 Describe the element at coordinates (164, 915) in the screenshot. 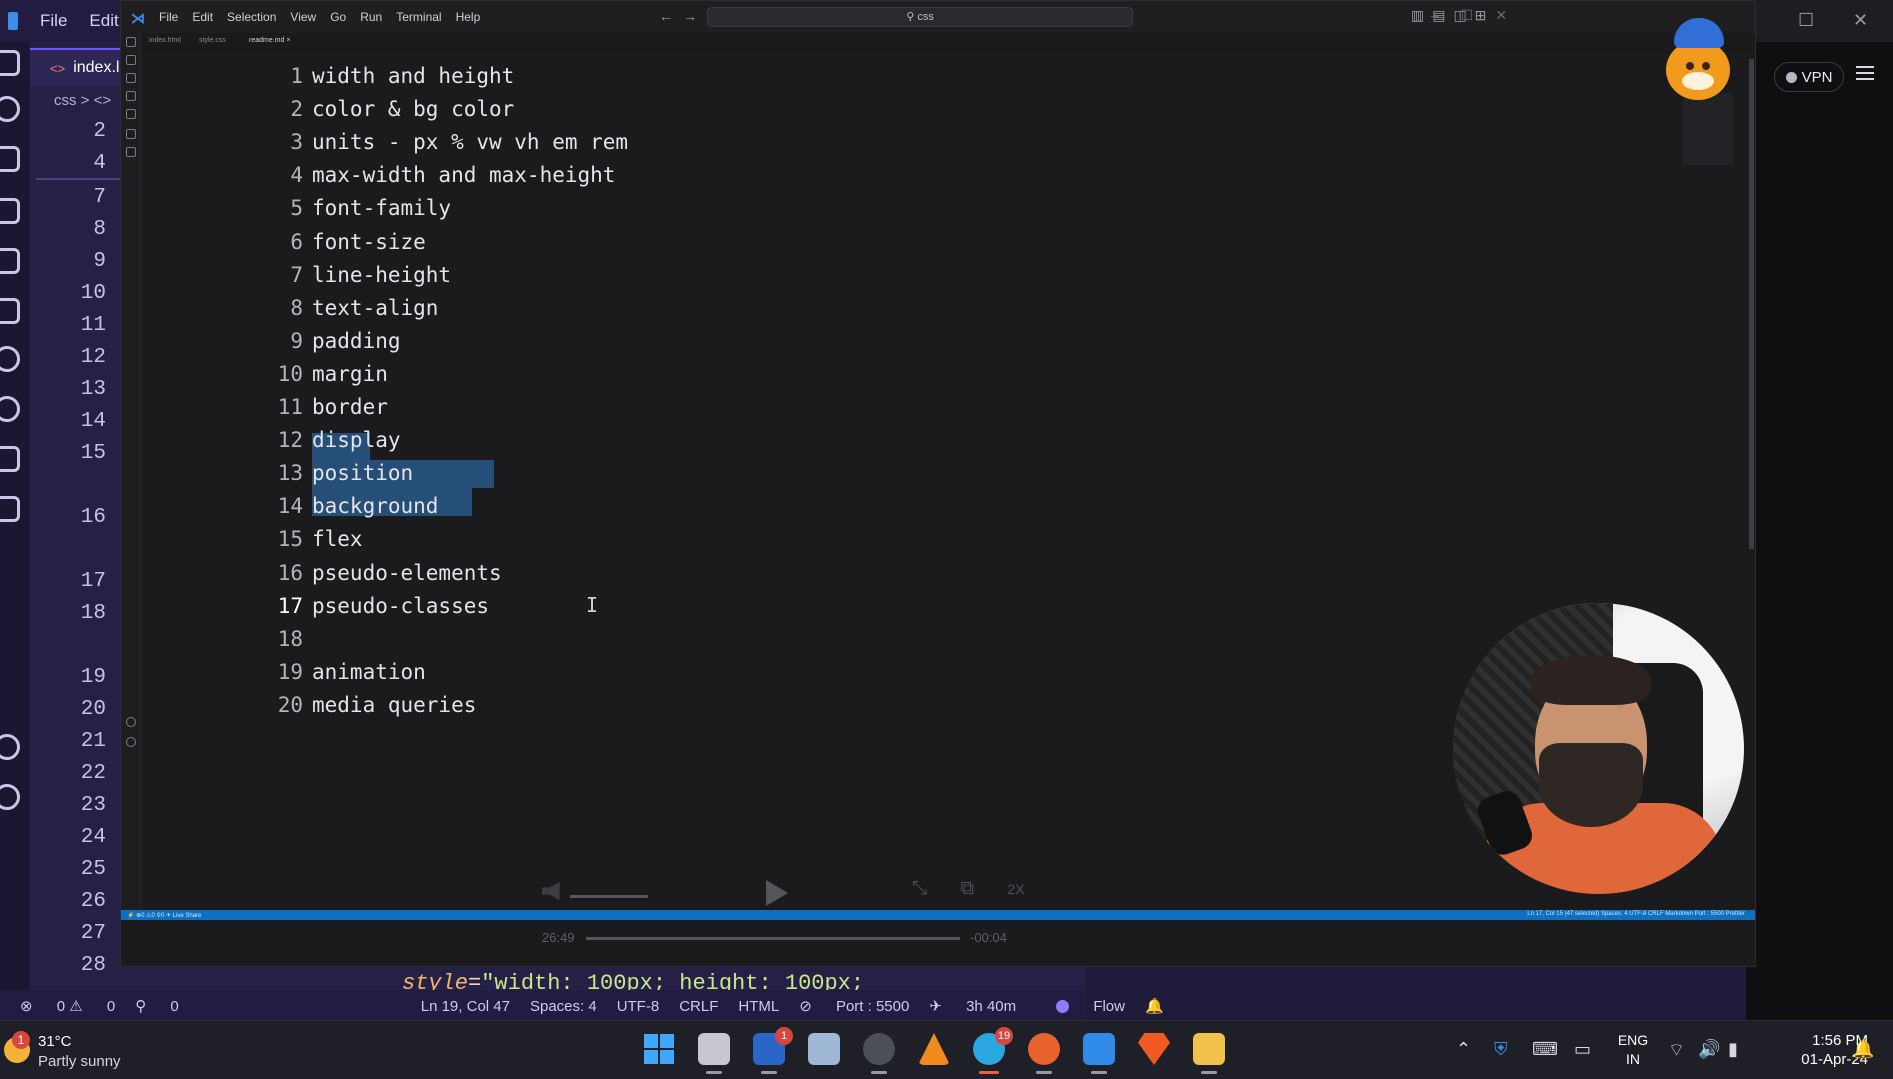

I see `inner-status-left: ⚡ ⊗0 ⚠0 ⚲0 ✈ Live Share` at that location.